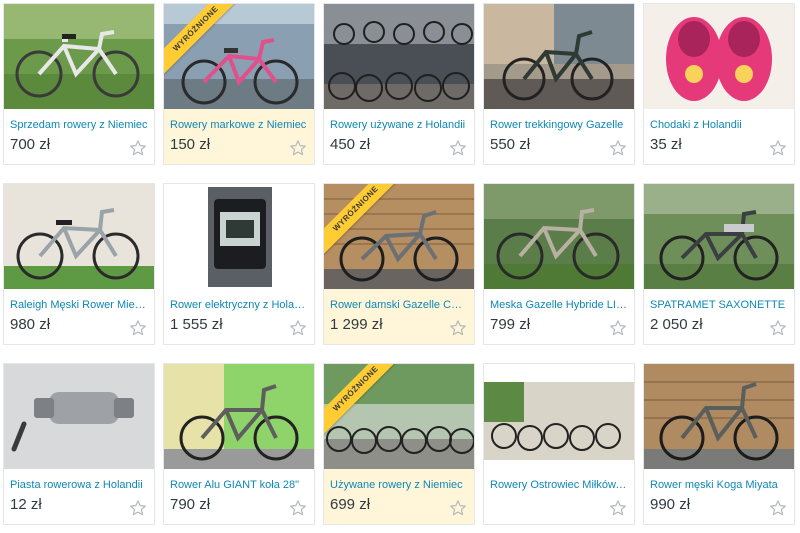  I want to click on listing-price: 700 zł, so click(30, 144).